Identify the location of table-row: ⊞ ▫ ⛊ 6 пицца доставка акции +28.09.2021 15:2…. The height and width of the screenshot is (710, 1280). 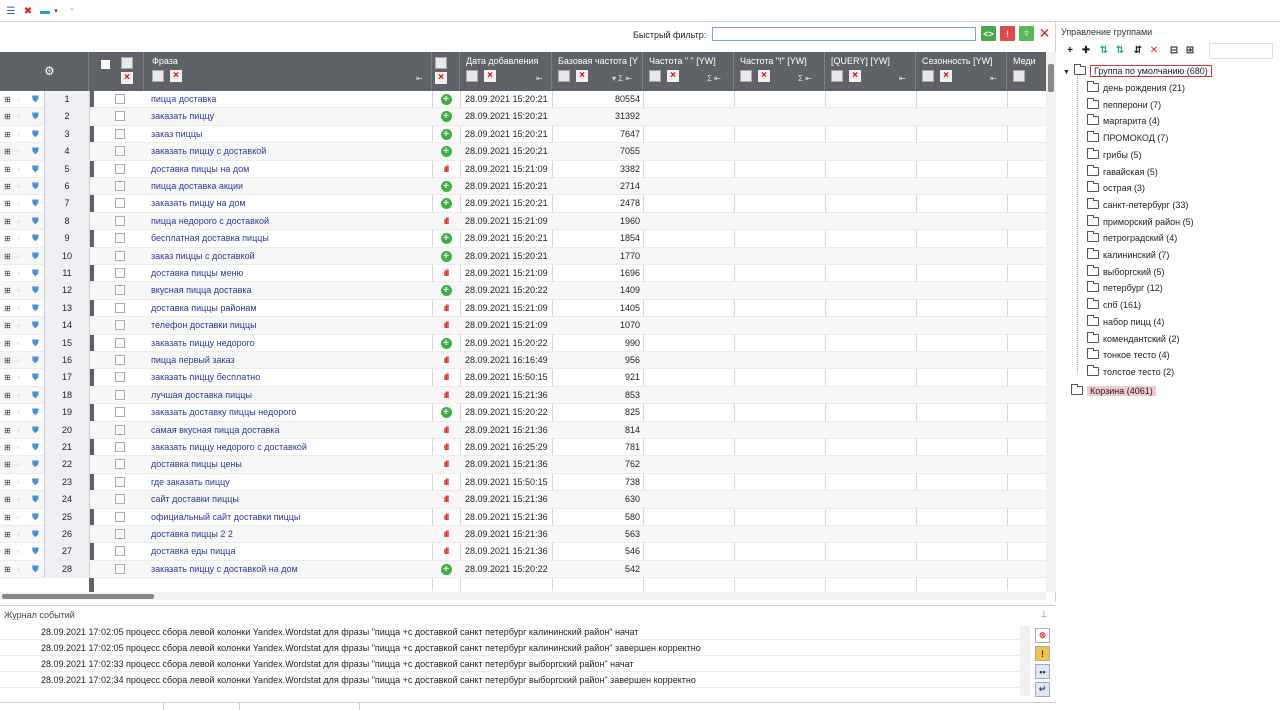
(523, 187).